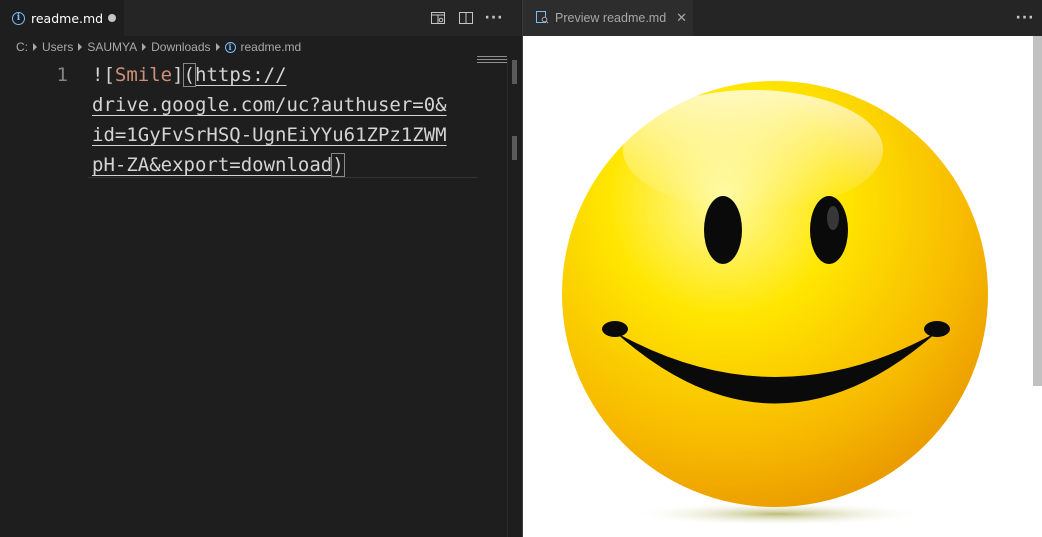 This screenshot has width=1042, height=537. I want to click on open-preview-side-icon, so click(438, 18).